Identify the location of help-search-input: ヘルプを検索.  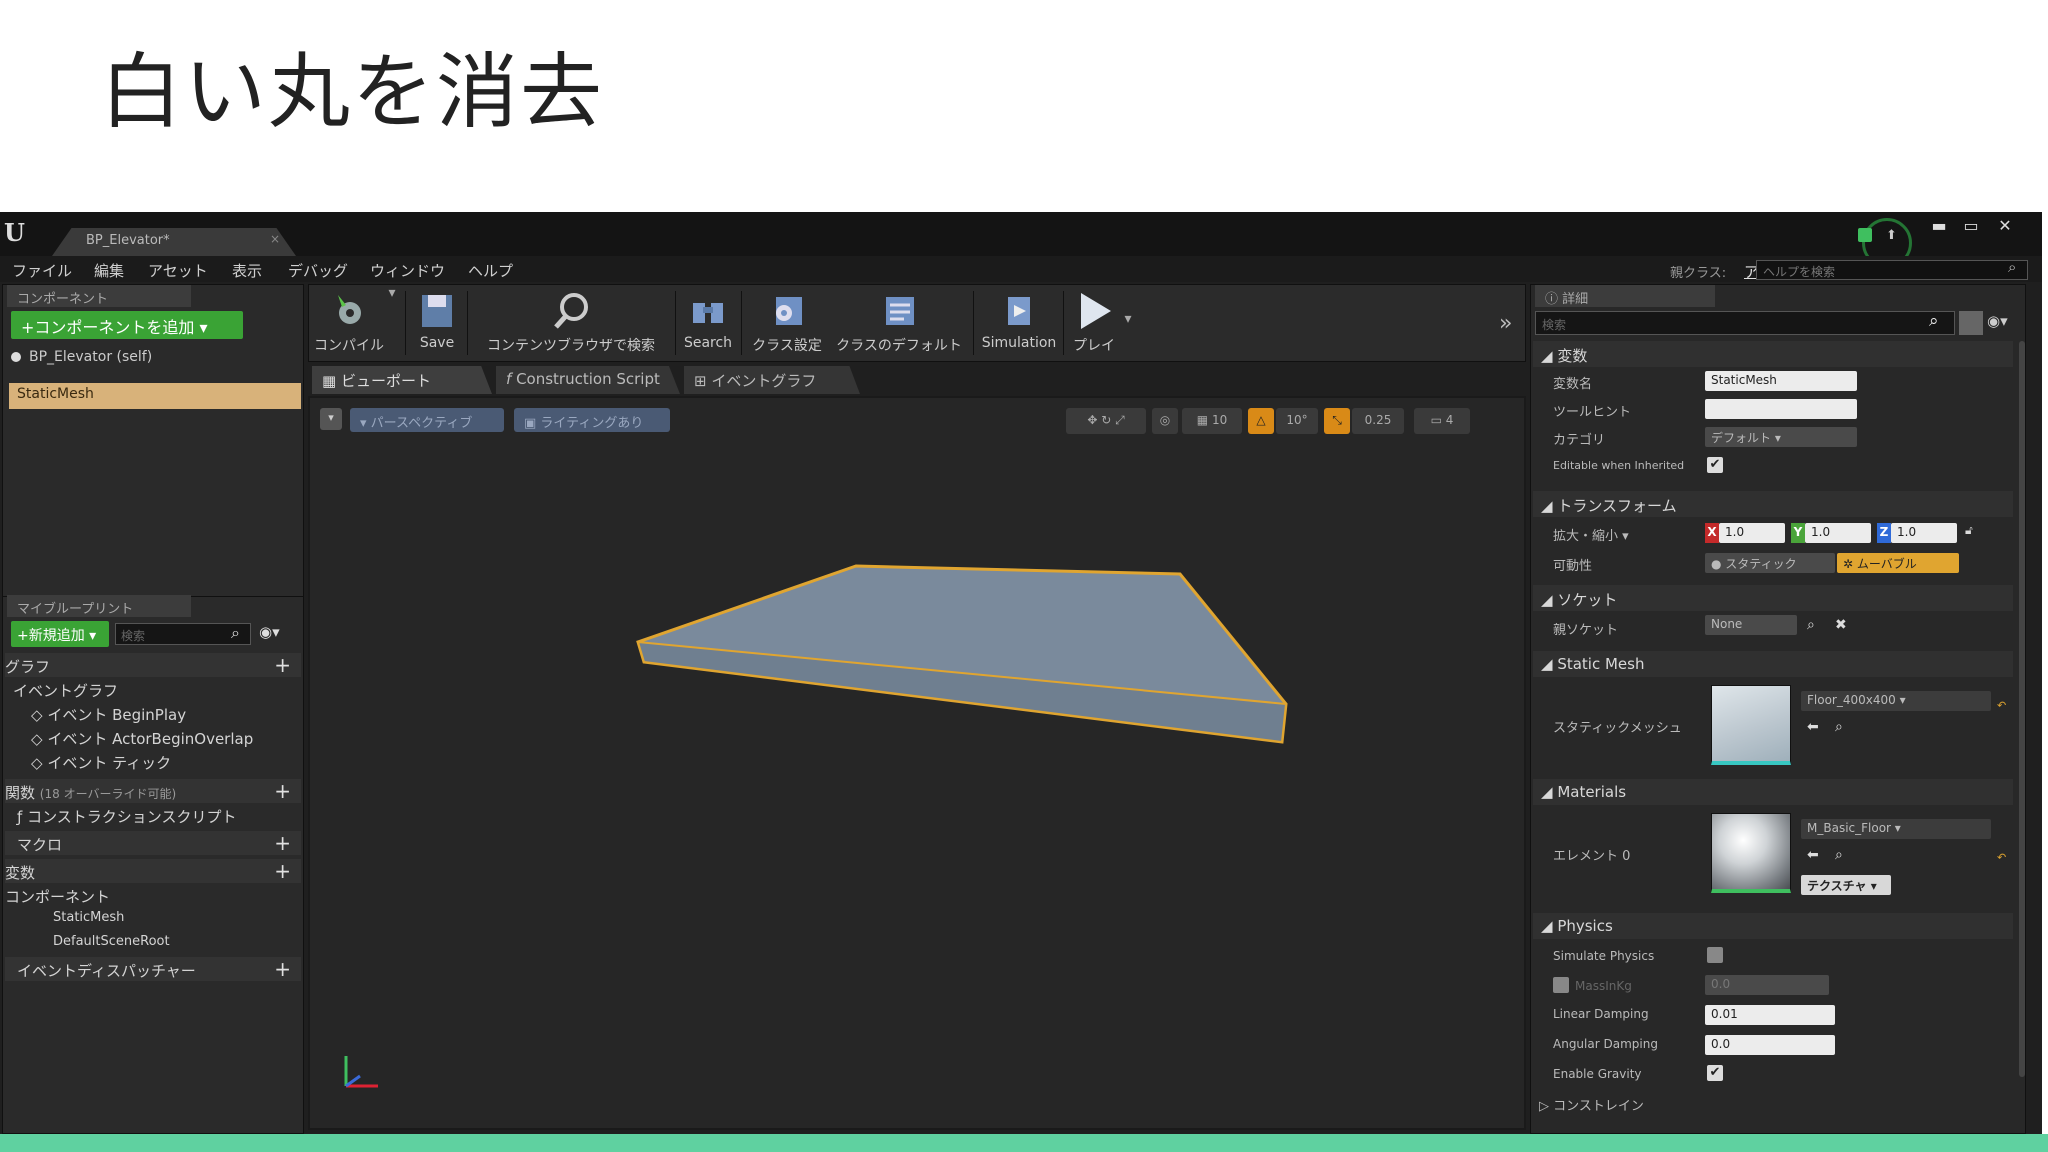
(1892, 270).